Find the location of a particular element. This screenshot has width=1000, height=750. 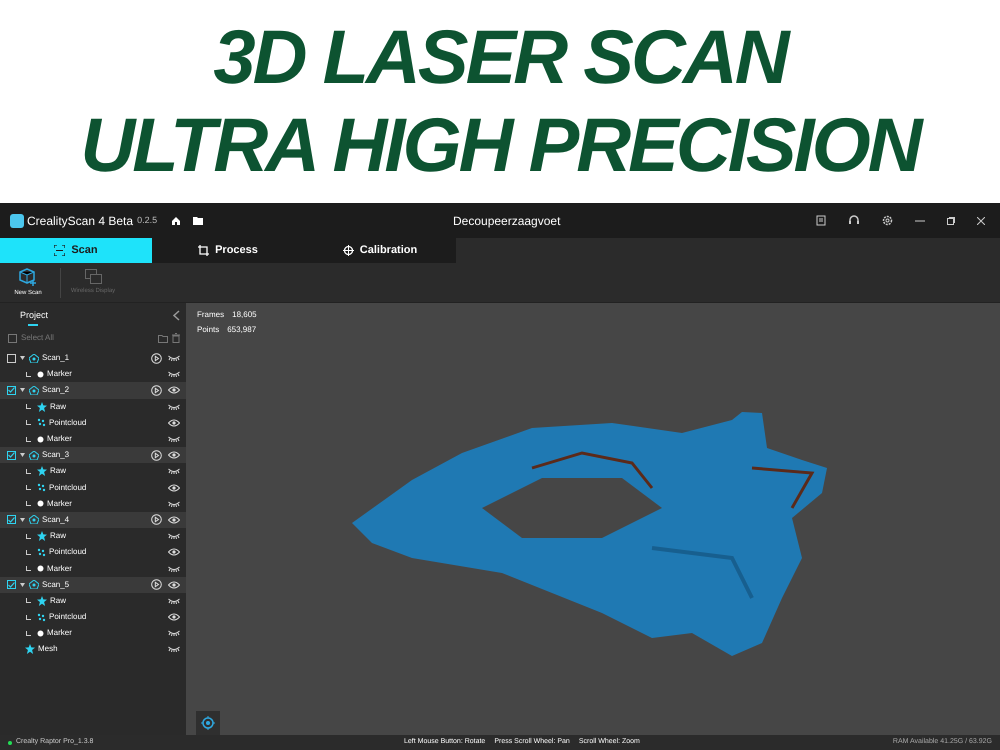

tree-item: Scan_4 is located at coordinates (56, 520).